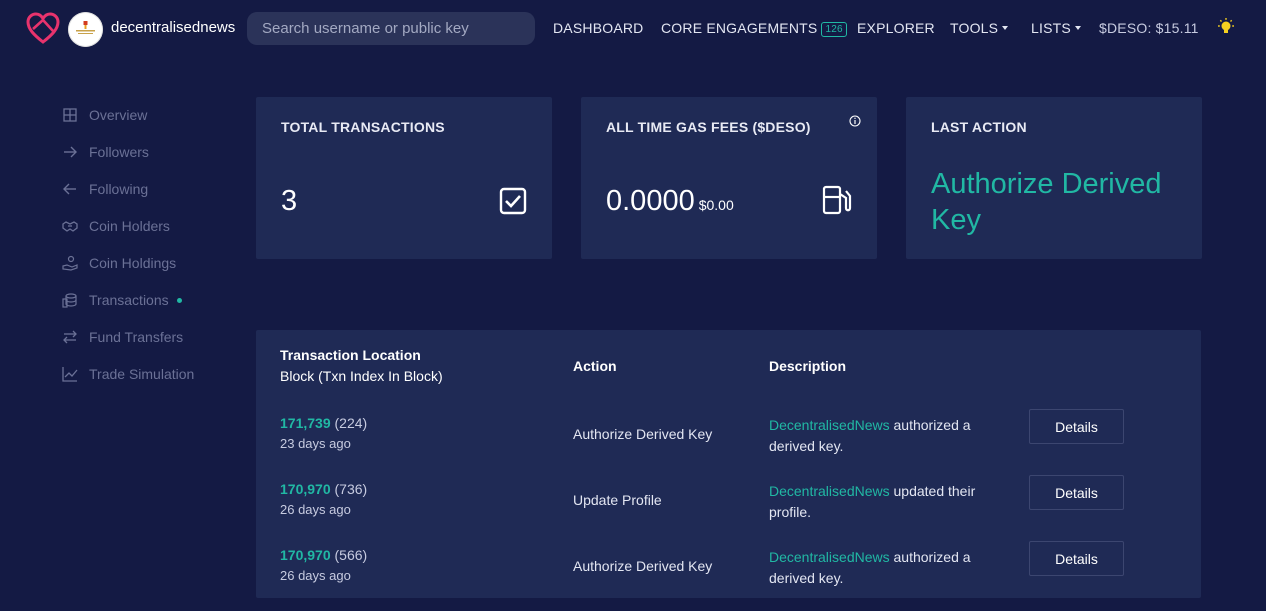  I want to click on txn-location: 171,739 (224), so click(323, 423).